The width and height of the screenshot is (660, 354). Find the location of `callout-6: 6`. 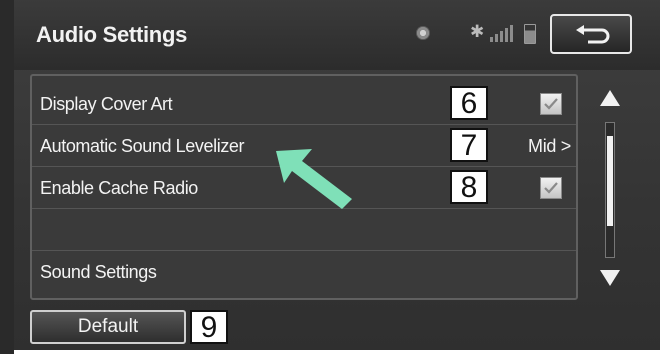

callout-6: 6 is located at coordinates (469, 103).